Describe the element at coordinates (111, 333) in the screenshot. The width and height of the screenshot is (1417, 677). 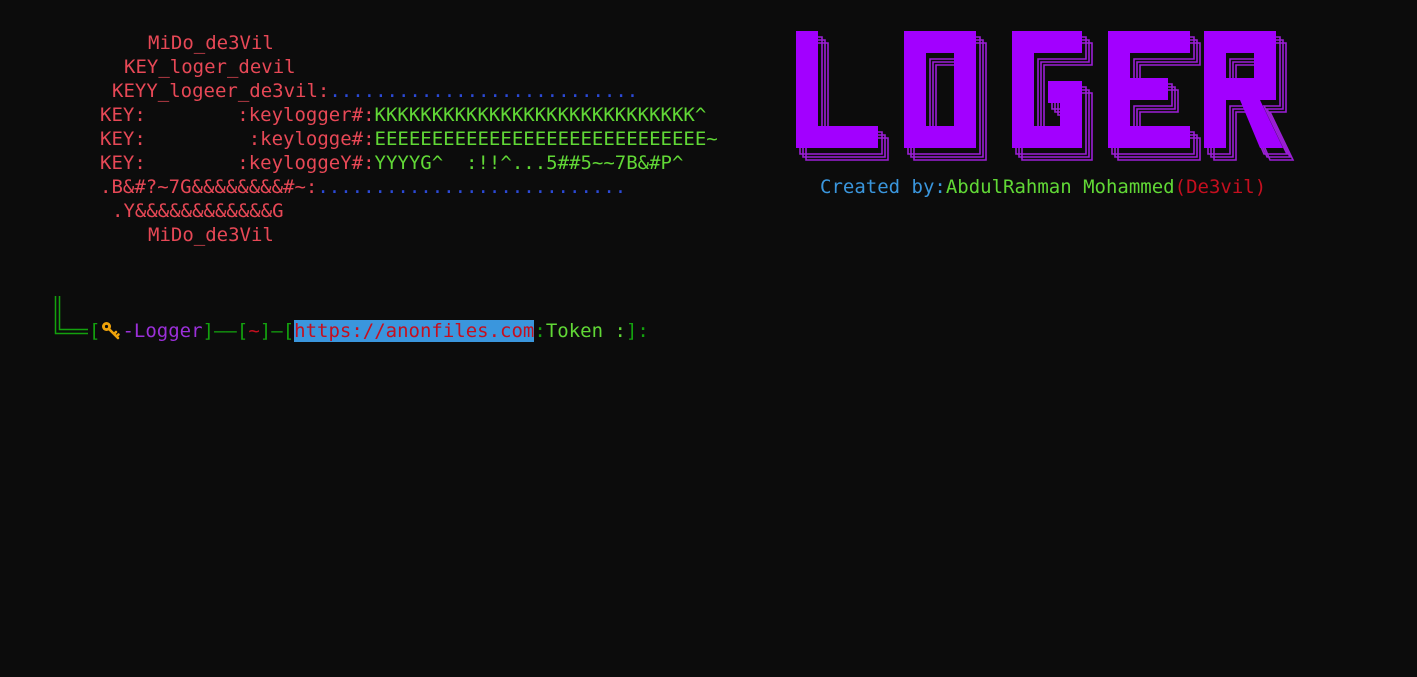
I see `key-icon` at that location.